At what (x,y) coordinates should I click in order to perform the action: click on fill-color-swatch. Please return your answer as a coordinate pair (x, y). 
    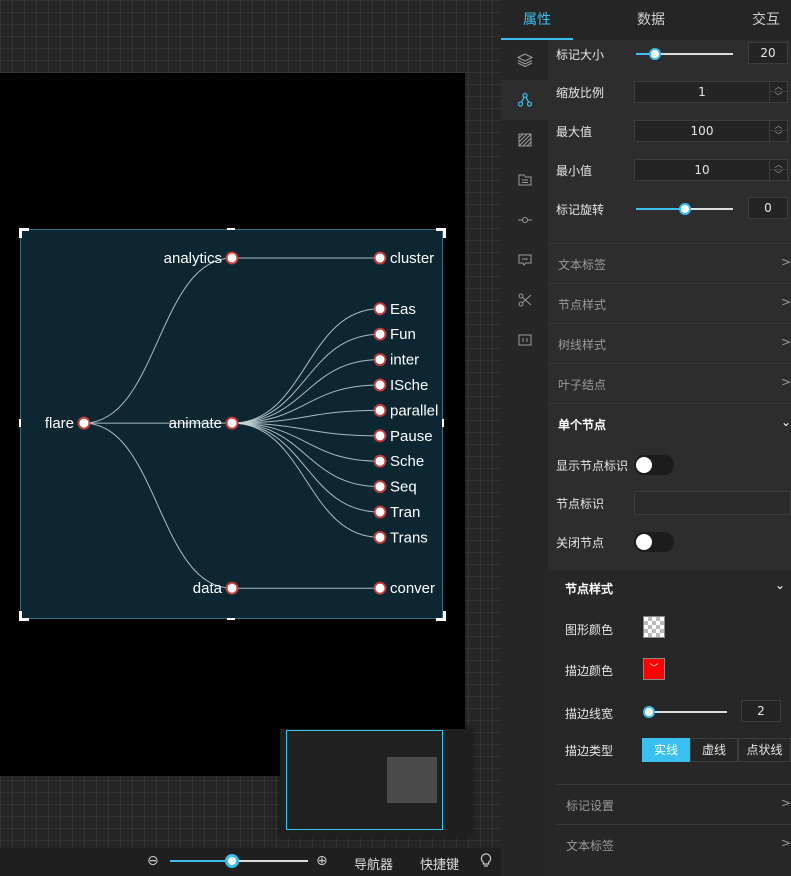
    Looking at the image, I should click on (654, 627).